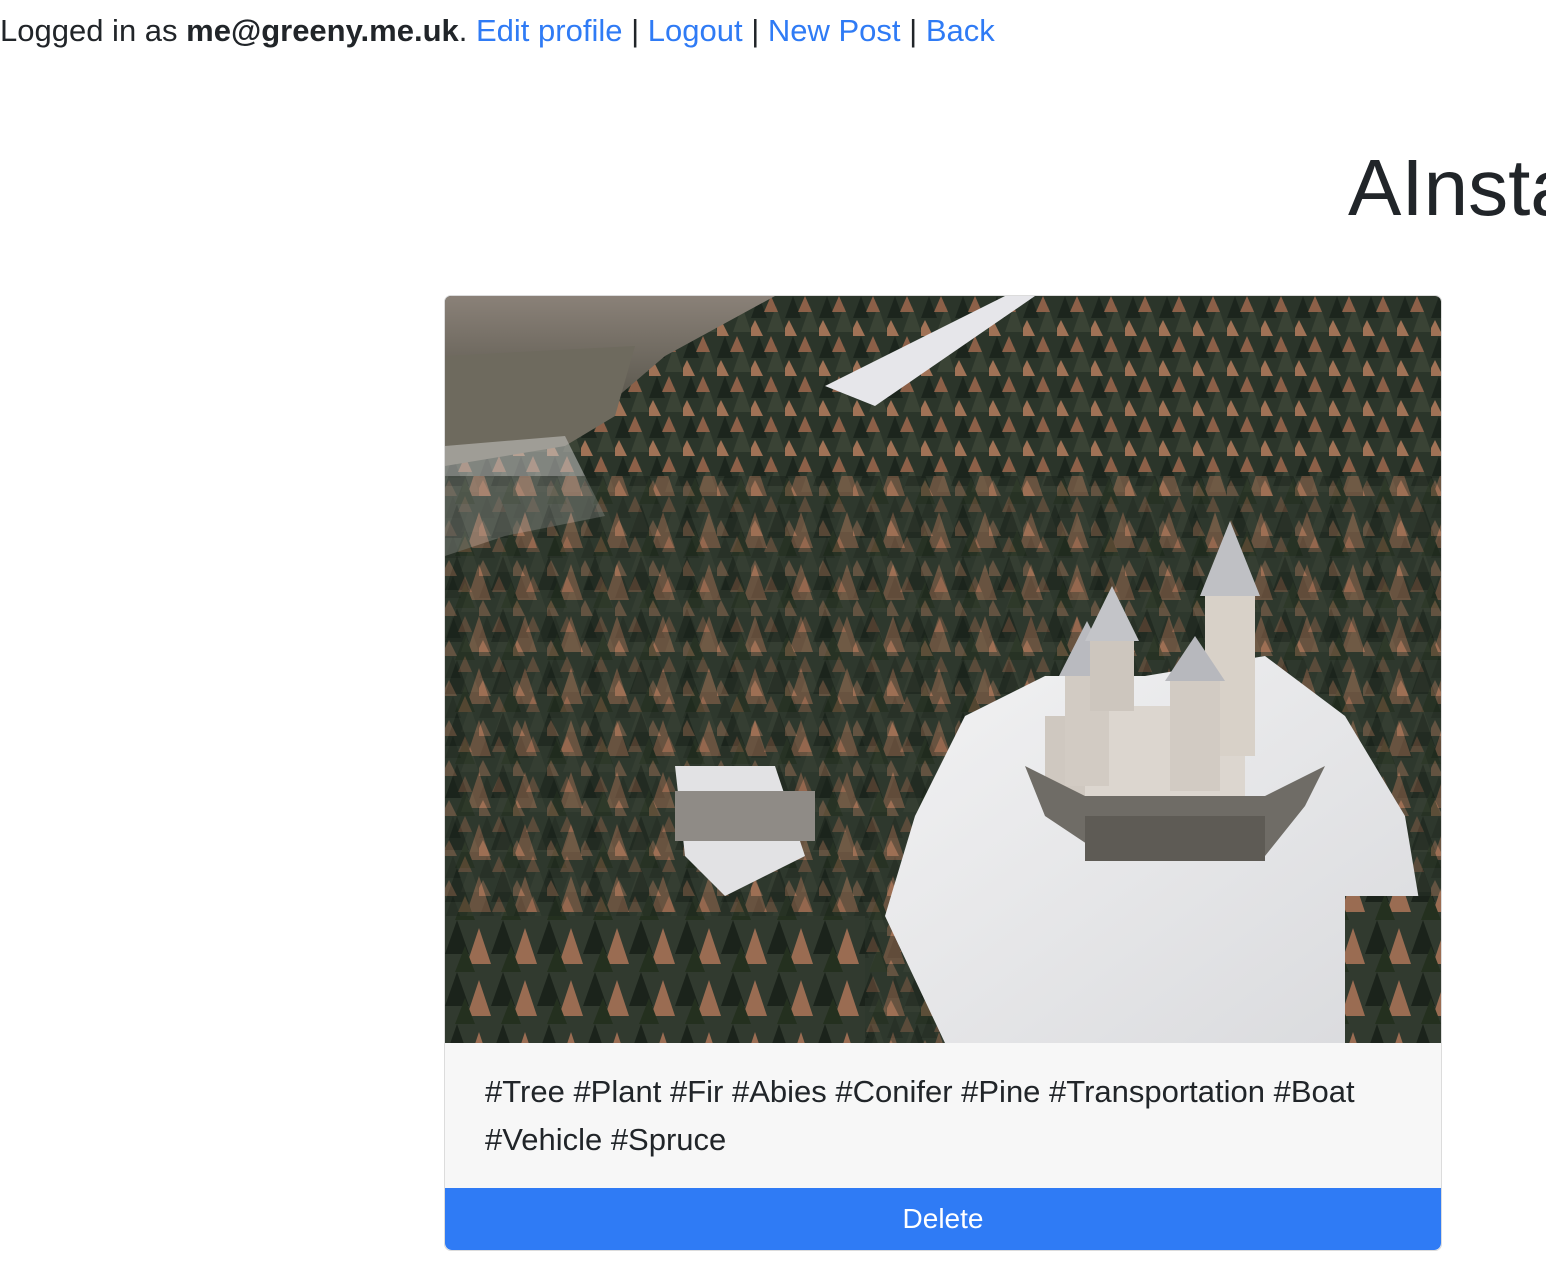 This screenshot has height=1276, width=1546. What do you see at coordinates (834, 30) in the screenshot?
I see `new-post-link: New Post` at bounding box center [834, 30].